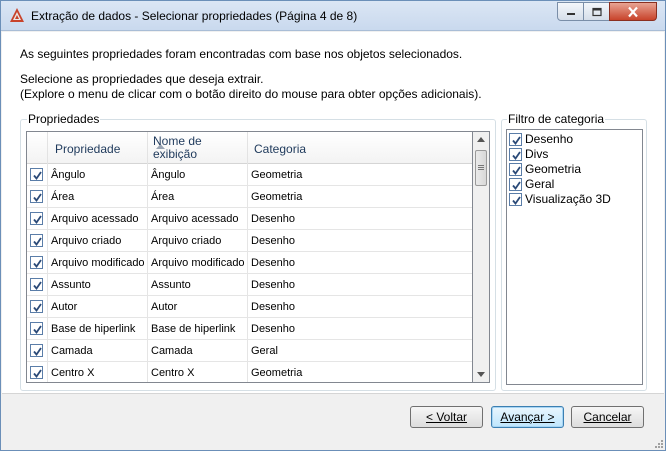 The width and height of the screenshot is (666, 451). Describe the element at coordinates (198, 197) in the screenshot. I see `row-display-name: Área` at that location.